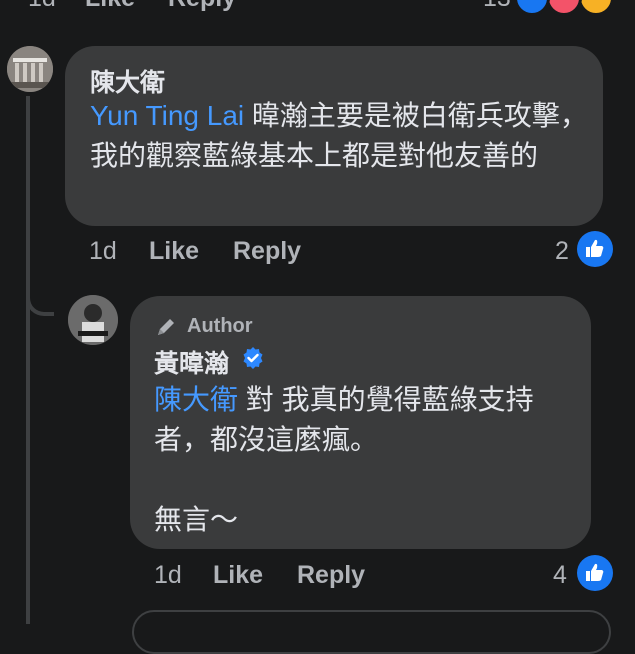 Image resolution: width=635 pixels, height=654 pixels. Describe the element at coordinates (110, 6) in the screenshot. I see `top-like-button: Like` at that location.